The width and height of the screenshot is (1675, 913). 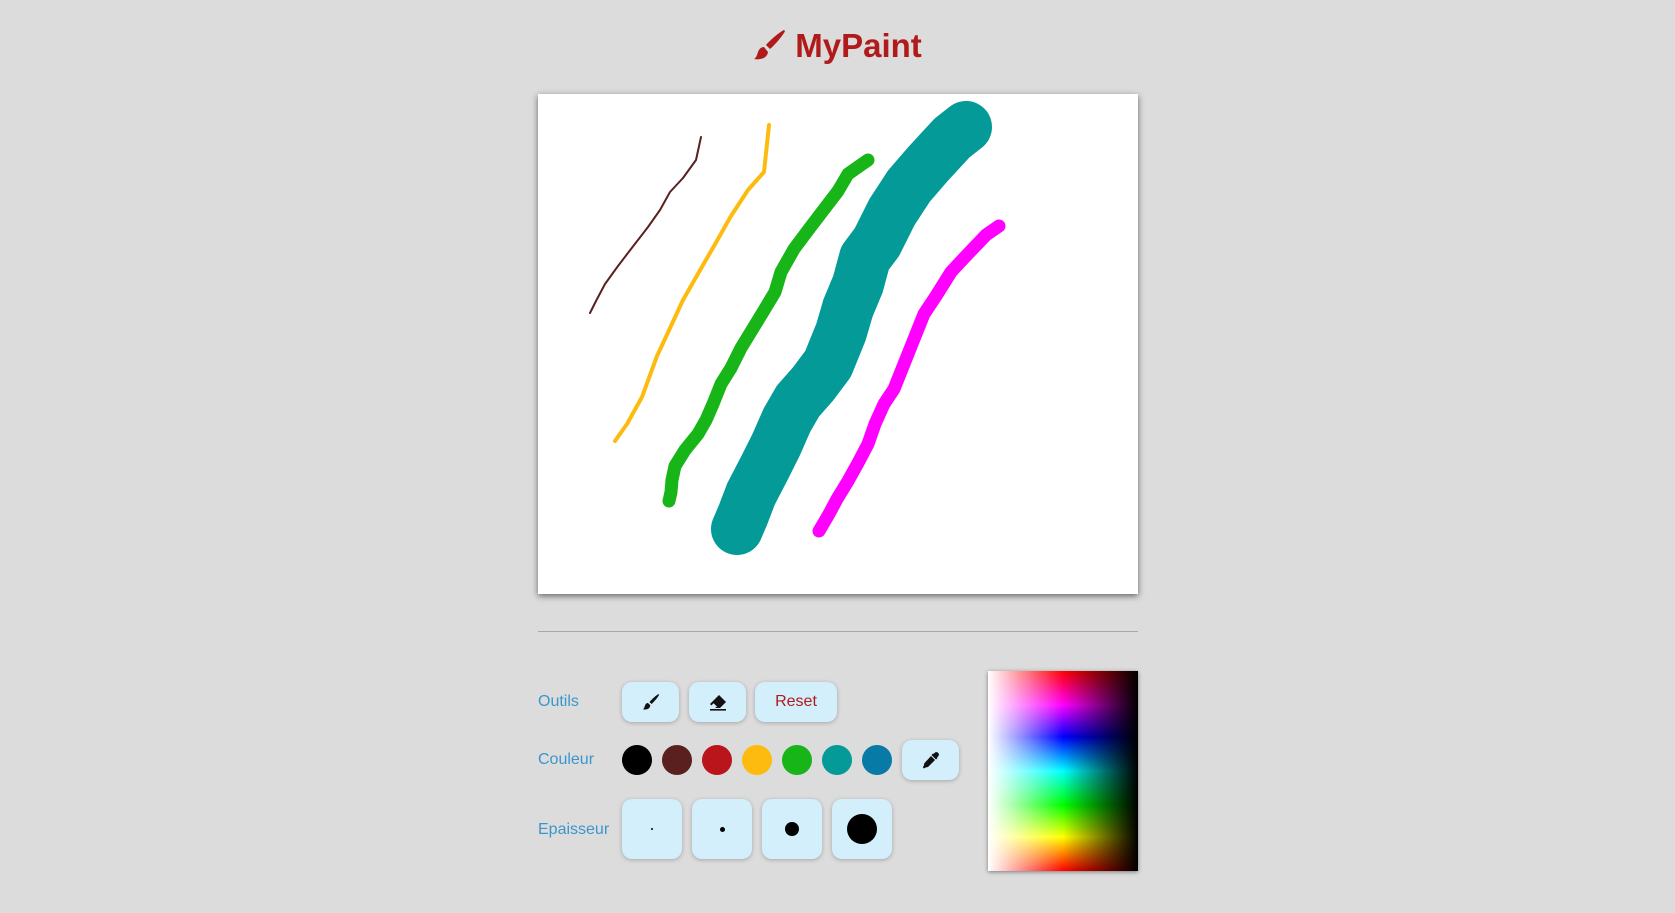 I want to click on brush-icon, so click(x=650, y=702).